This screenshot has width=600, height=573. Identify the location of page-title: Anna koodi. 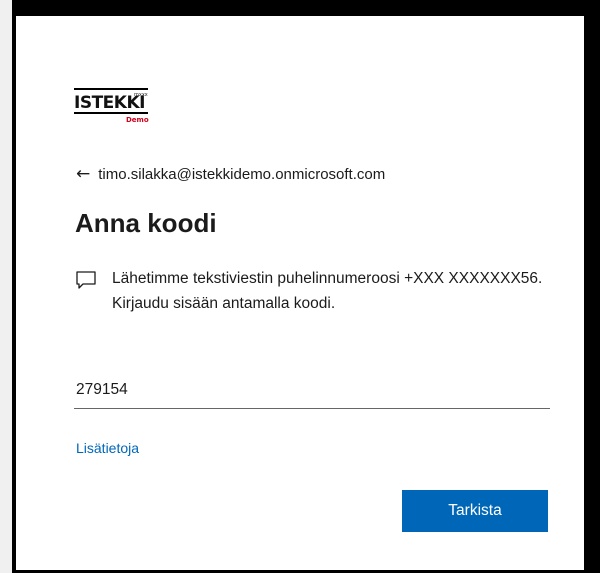
(146, 223).